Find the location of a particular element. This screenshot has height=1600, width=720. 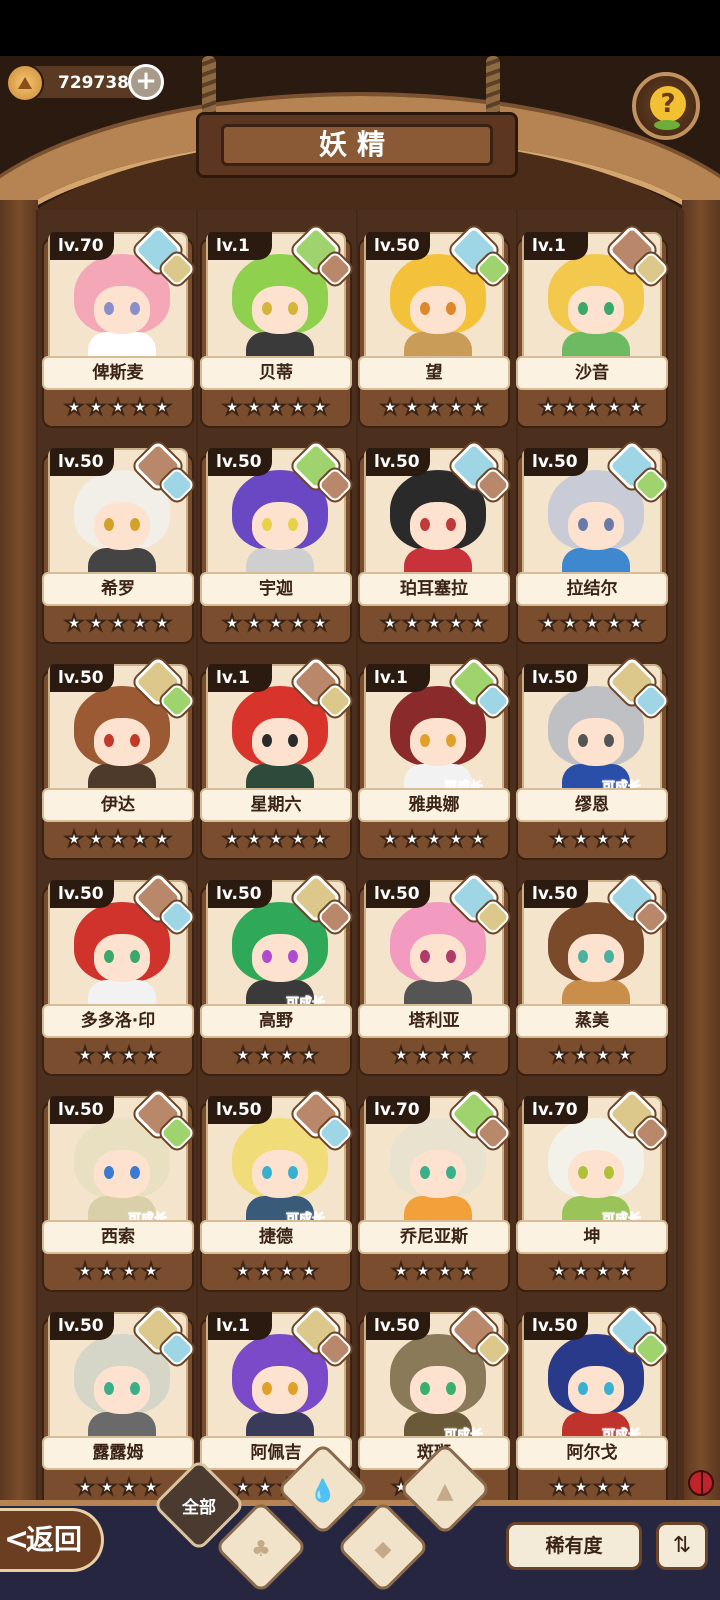

fairy-card: lv.50 蒸美 ★ ★ ★ ★ is located at coordinates (593, 974).